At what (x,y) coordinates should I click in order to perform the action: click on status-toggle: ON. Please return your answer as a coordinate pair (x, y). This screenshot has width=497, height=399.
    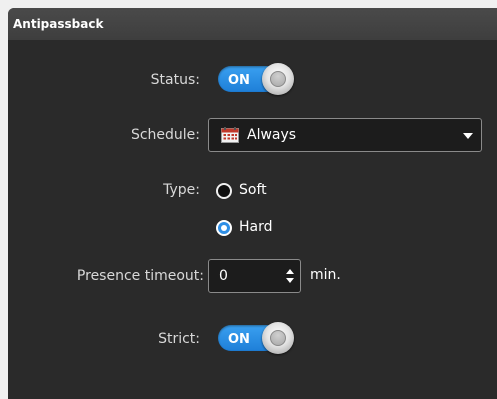
    Looking at the image, I should click on (259, 79).